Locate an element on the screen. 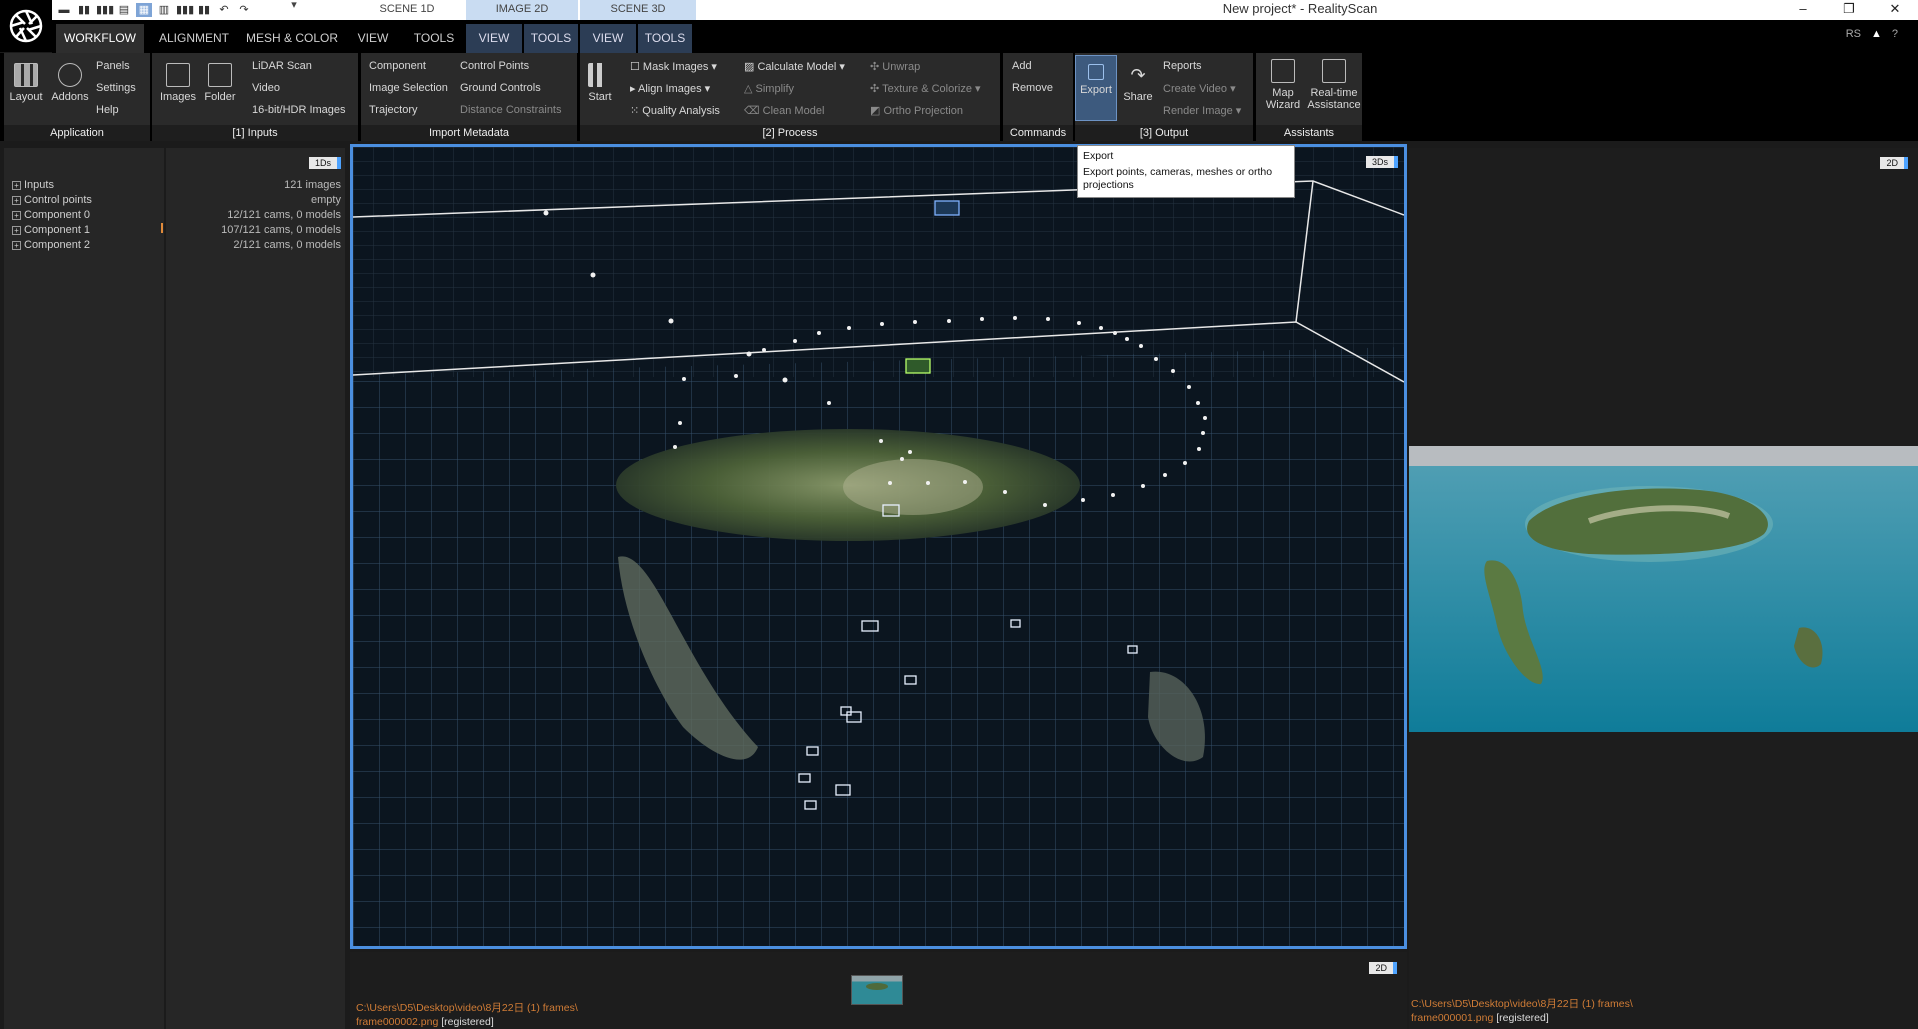 The image size is (1918, 1029). restore-button: ❐ is located at coordinates (1849, 10).